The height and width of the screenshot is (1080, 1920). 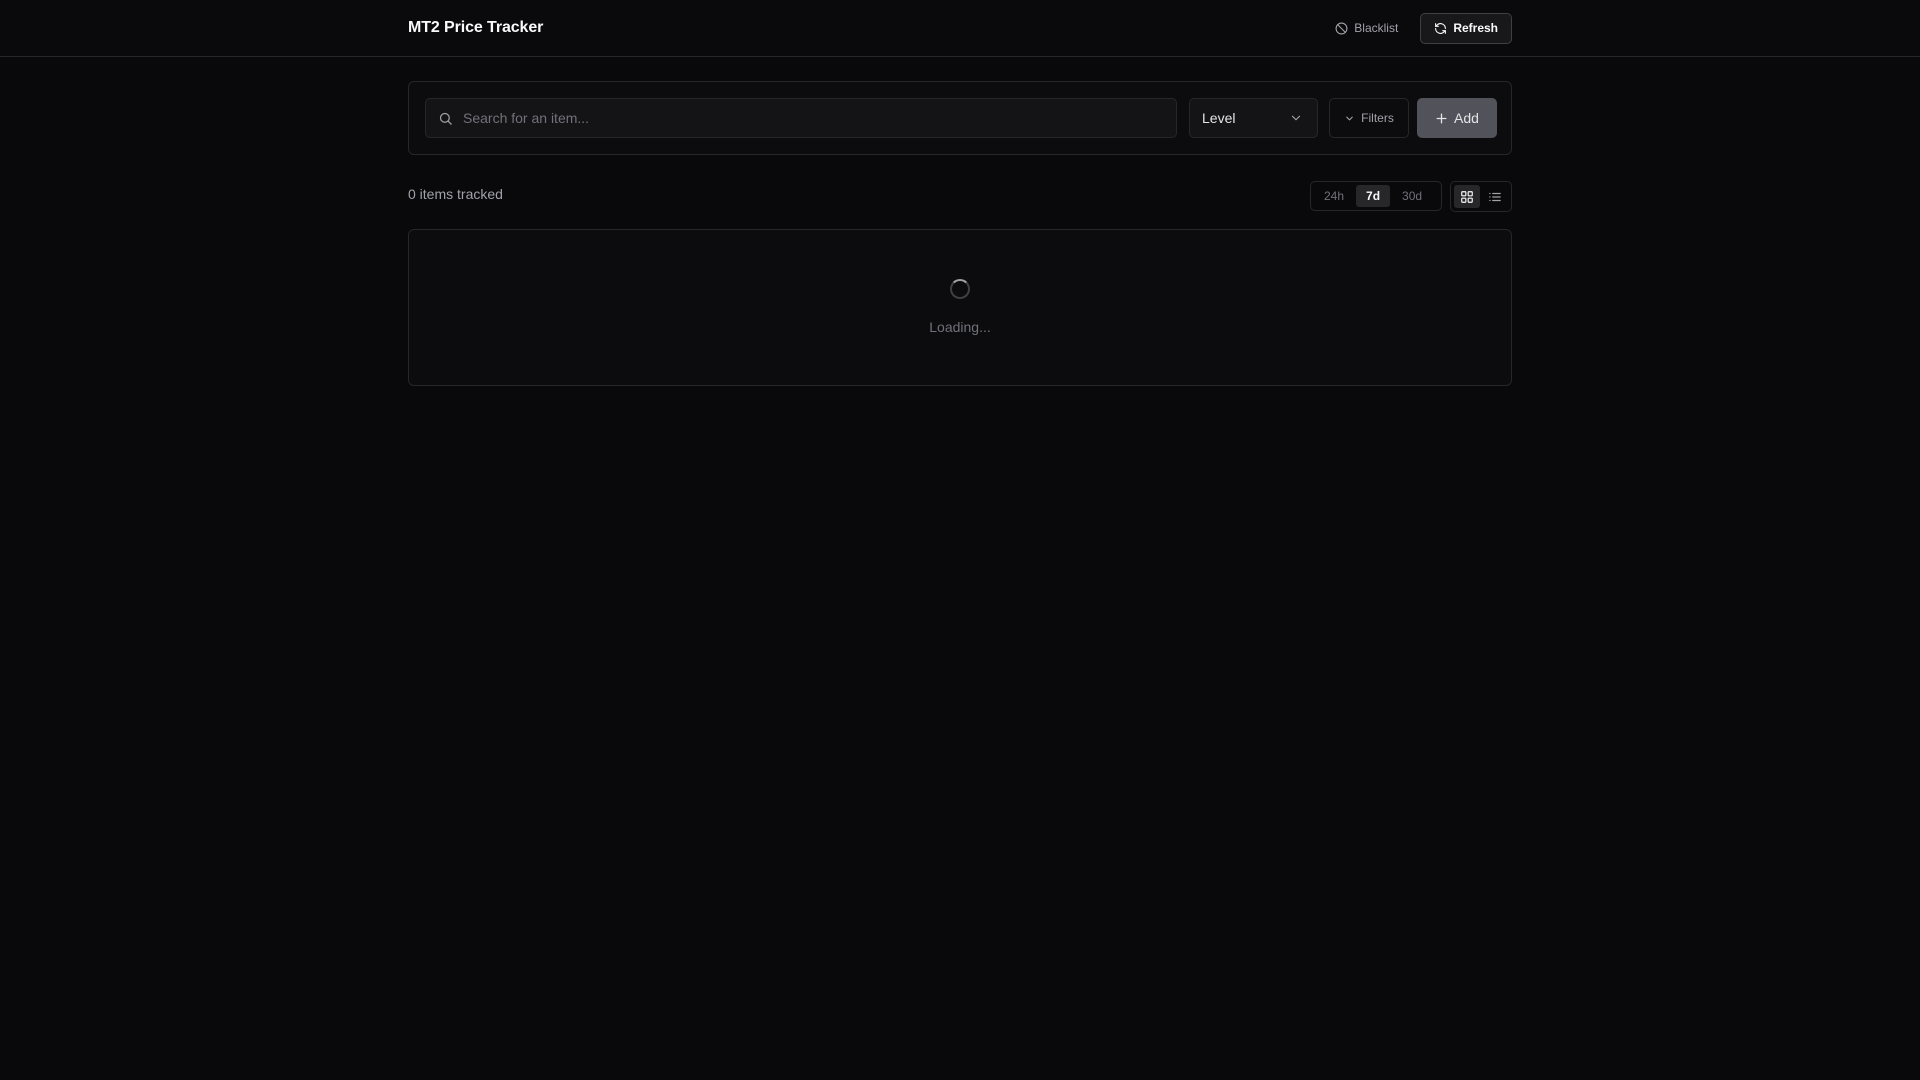 I want to click on time-range-30d: 30d, so click(x=1412, y=196).